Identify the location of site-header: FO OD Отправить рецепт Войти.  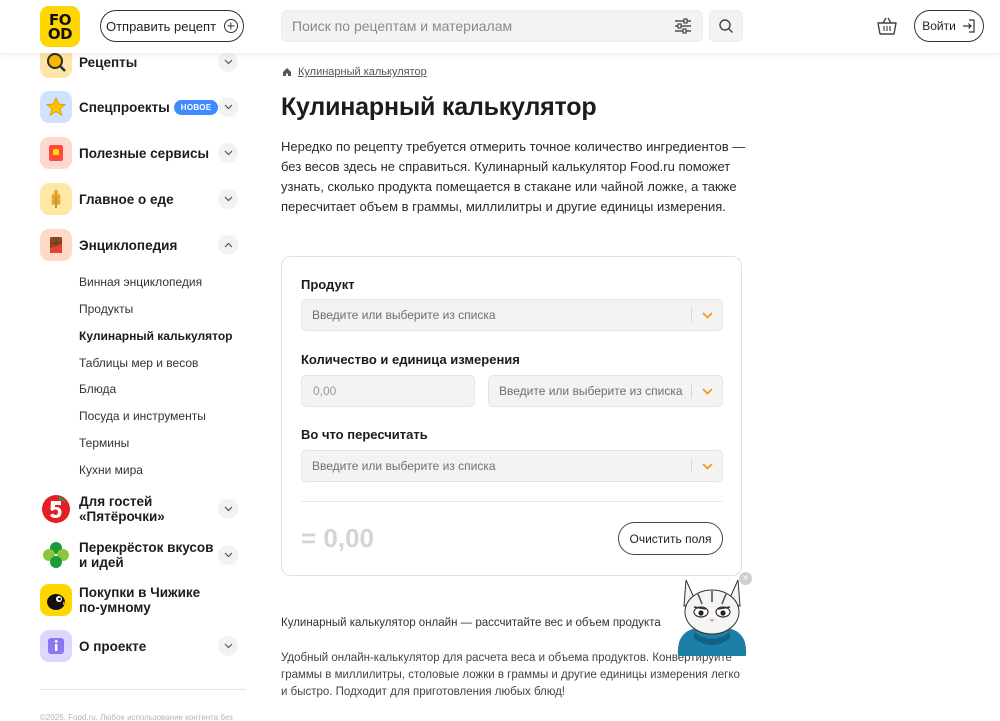
(500, 26).